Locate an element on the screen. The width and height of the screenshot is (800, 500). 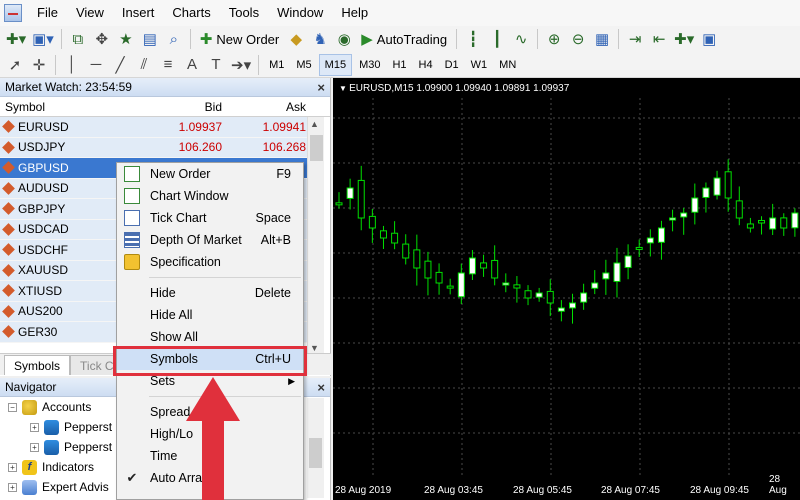
zoom-out-icon: ⊖ is located at coordinates (578, 39).